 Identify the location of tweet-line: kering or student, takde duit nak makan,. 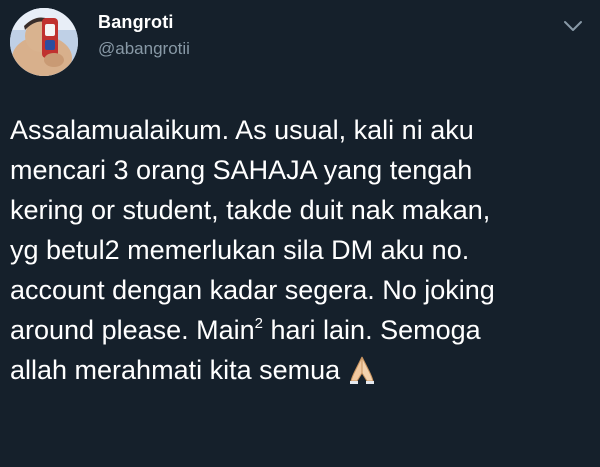
(250, 210).